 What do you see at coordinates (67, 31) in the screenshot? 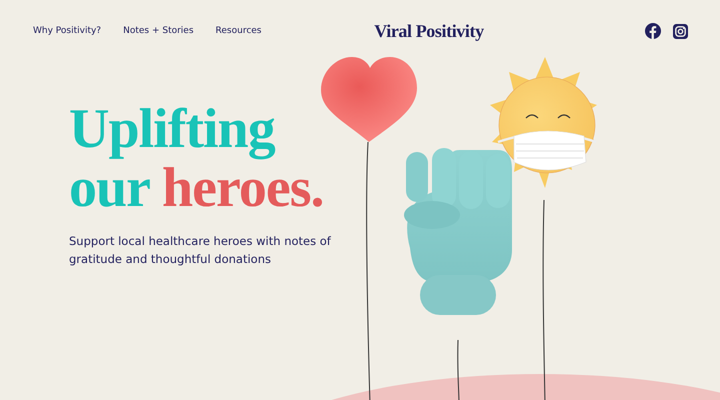
I see `nav-link: Why Positivity?` at bounding box center [67, 31].